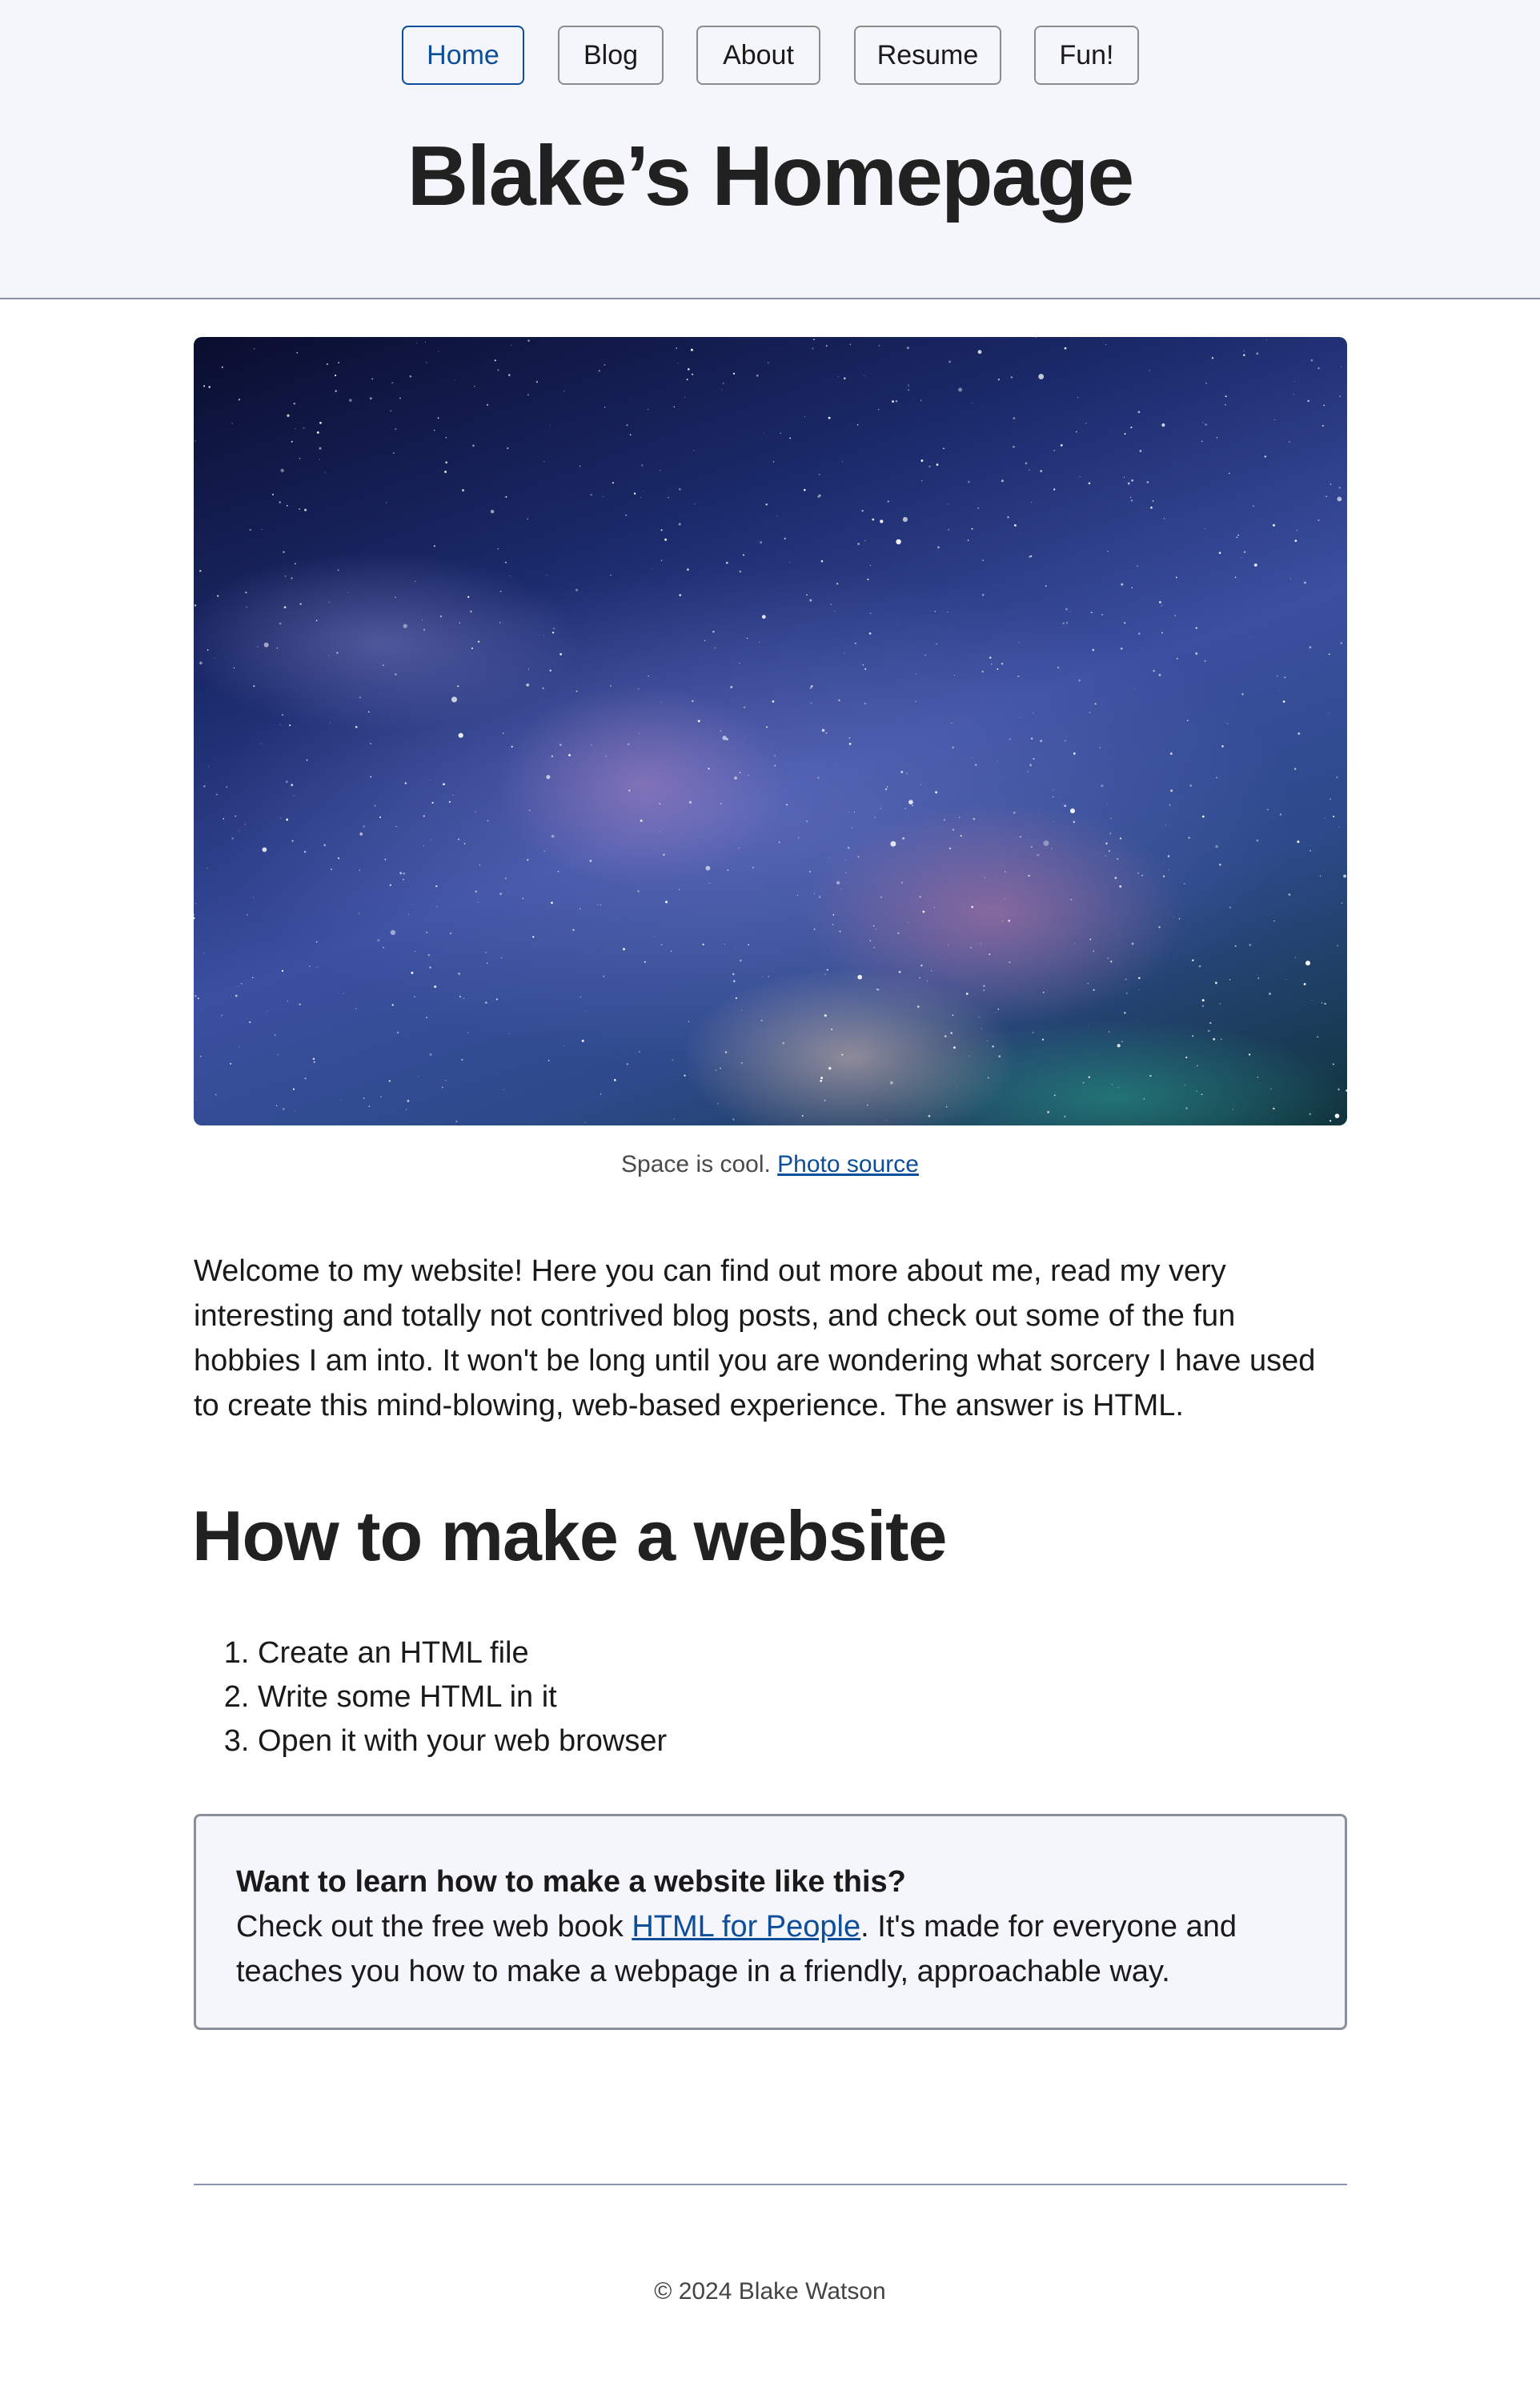 The width and height of the screenshot is (1540, 2387). I want to click on nav-resume-button: Resume, so click(927, 55).